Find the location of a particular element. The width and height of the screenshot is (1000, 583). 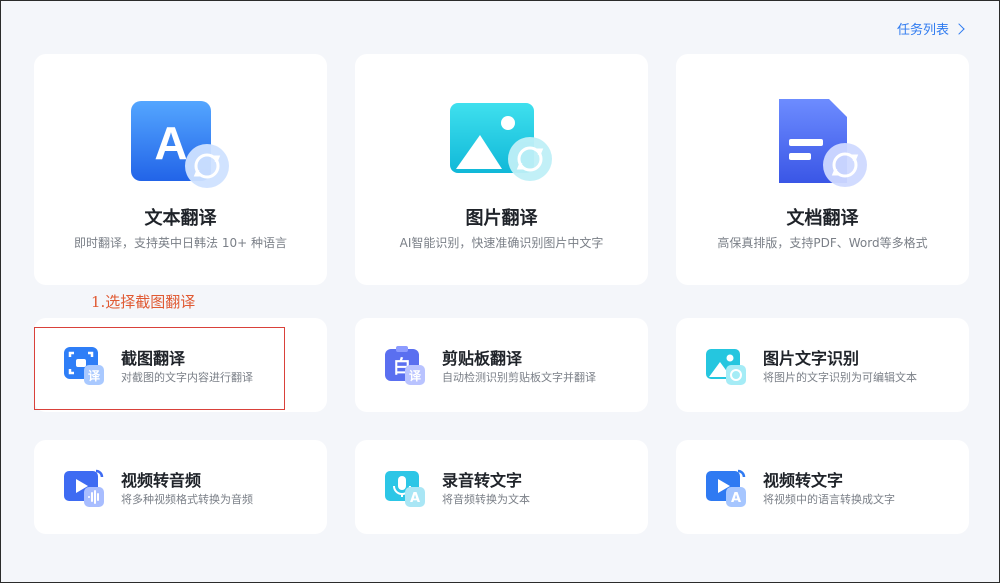

task-list-label: 任务列表 is located at coordinates (922, 30).